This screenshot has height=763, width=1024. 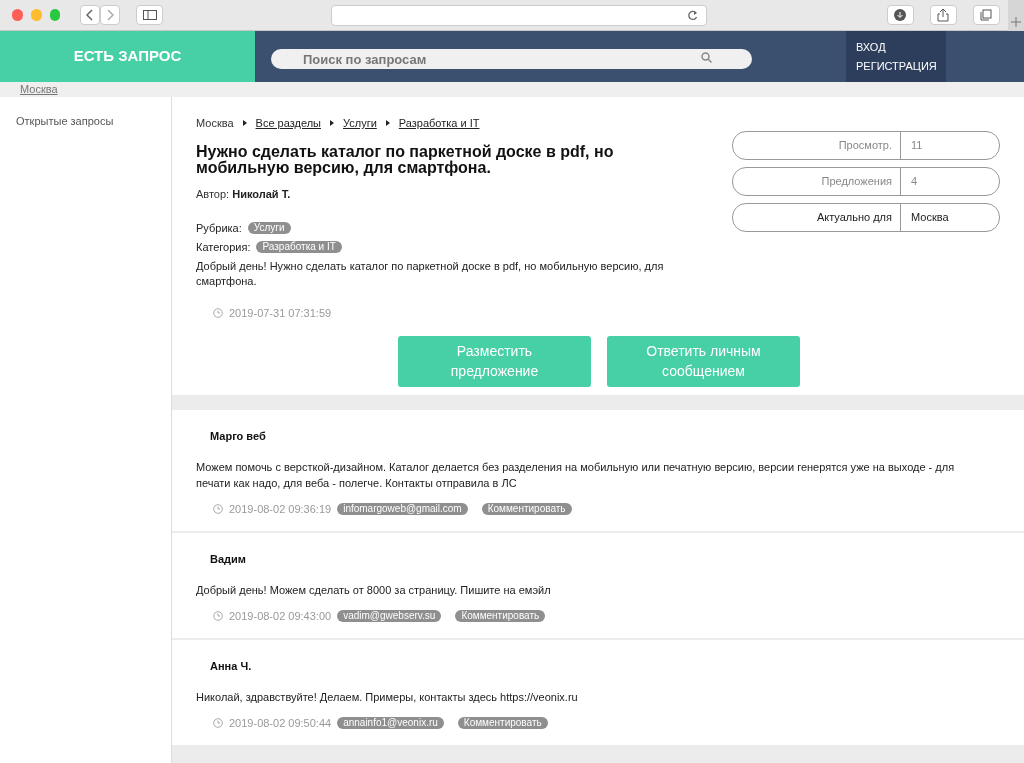 What do you see at coordinates (914, 182) in the screenshot?
I see `stat-value: 4` at bounding box center [914, 182].